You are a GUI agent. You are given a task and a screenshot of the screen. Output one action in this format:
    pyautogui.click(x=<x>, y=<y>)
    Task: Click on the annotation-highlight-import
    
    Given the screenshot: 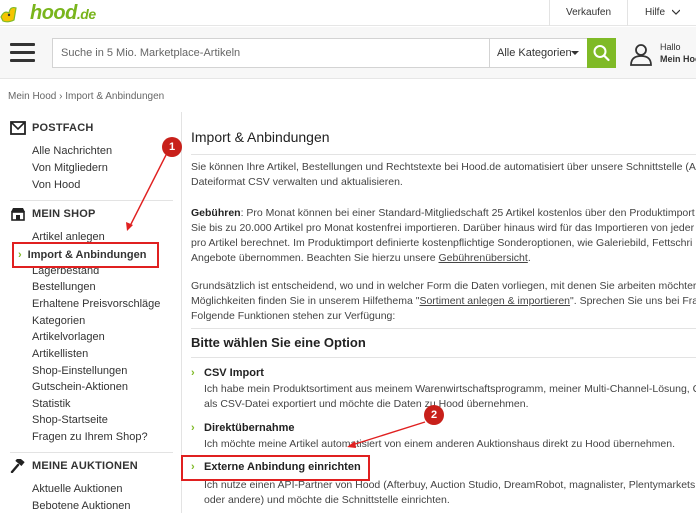 What is the action you would take?
    pyautogui.click(x=85, y=255)
    